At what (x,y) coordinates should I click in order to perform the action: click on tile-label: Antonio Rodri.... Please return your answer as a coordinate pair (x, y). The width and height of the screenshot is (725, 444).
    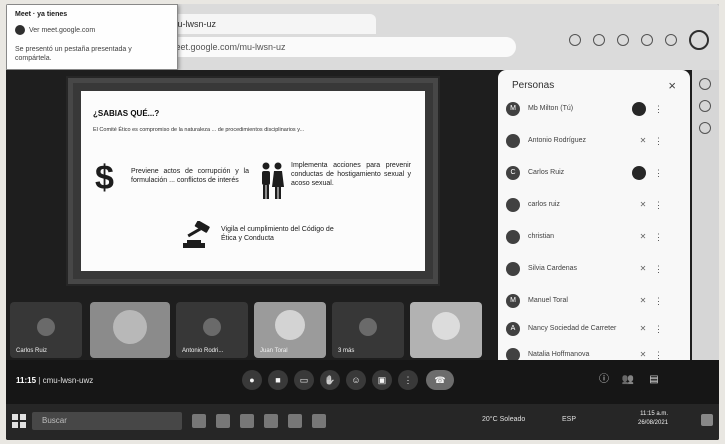
    Looking at the image, I should click on (203, 351).